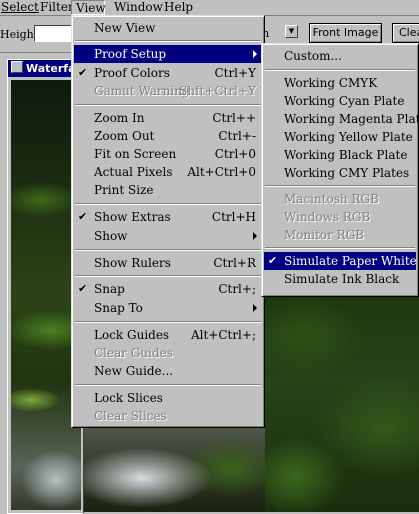 The height and width of the screenshot is (514, 419). What do you see at coordinates (168, 289) in the screenshot?
I see `menu-item-snap: ✔ Snap Ctrl+;` at bounding box center [168, 289].